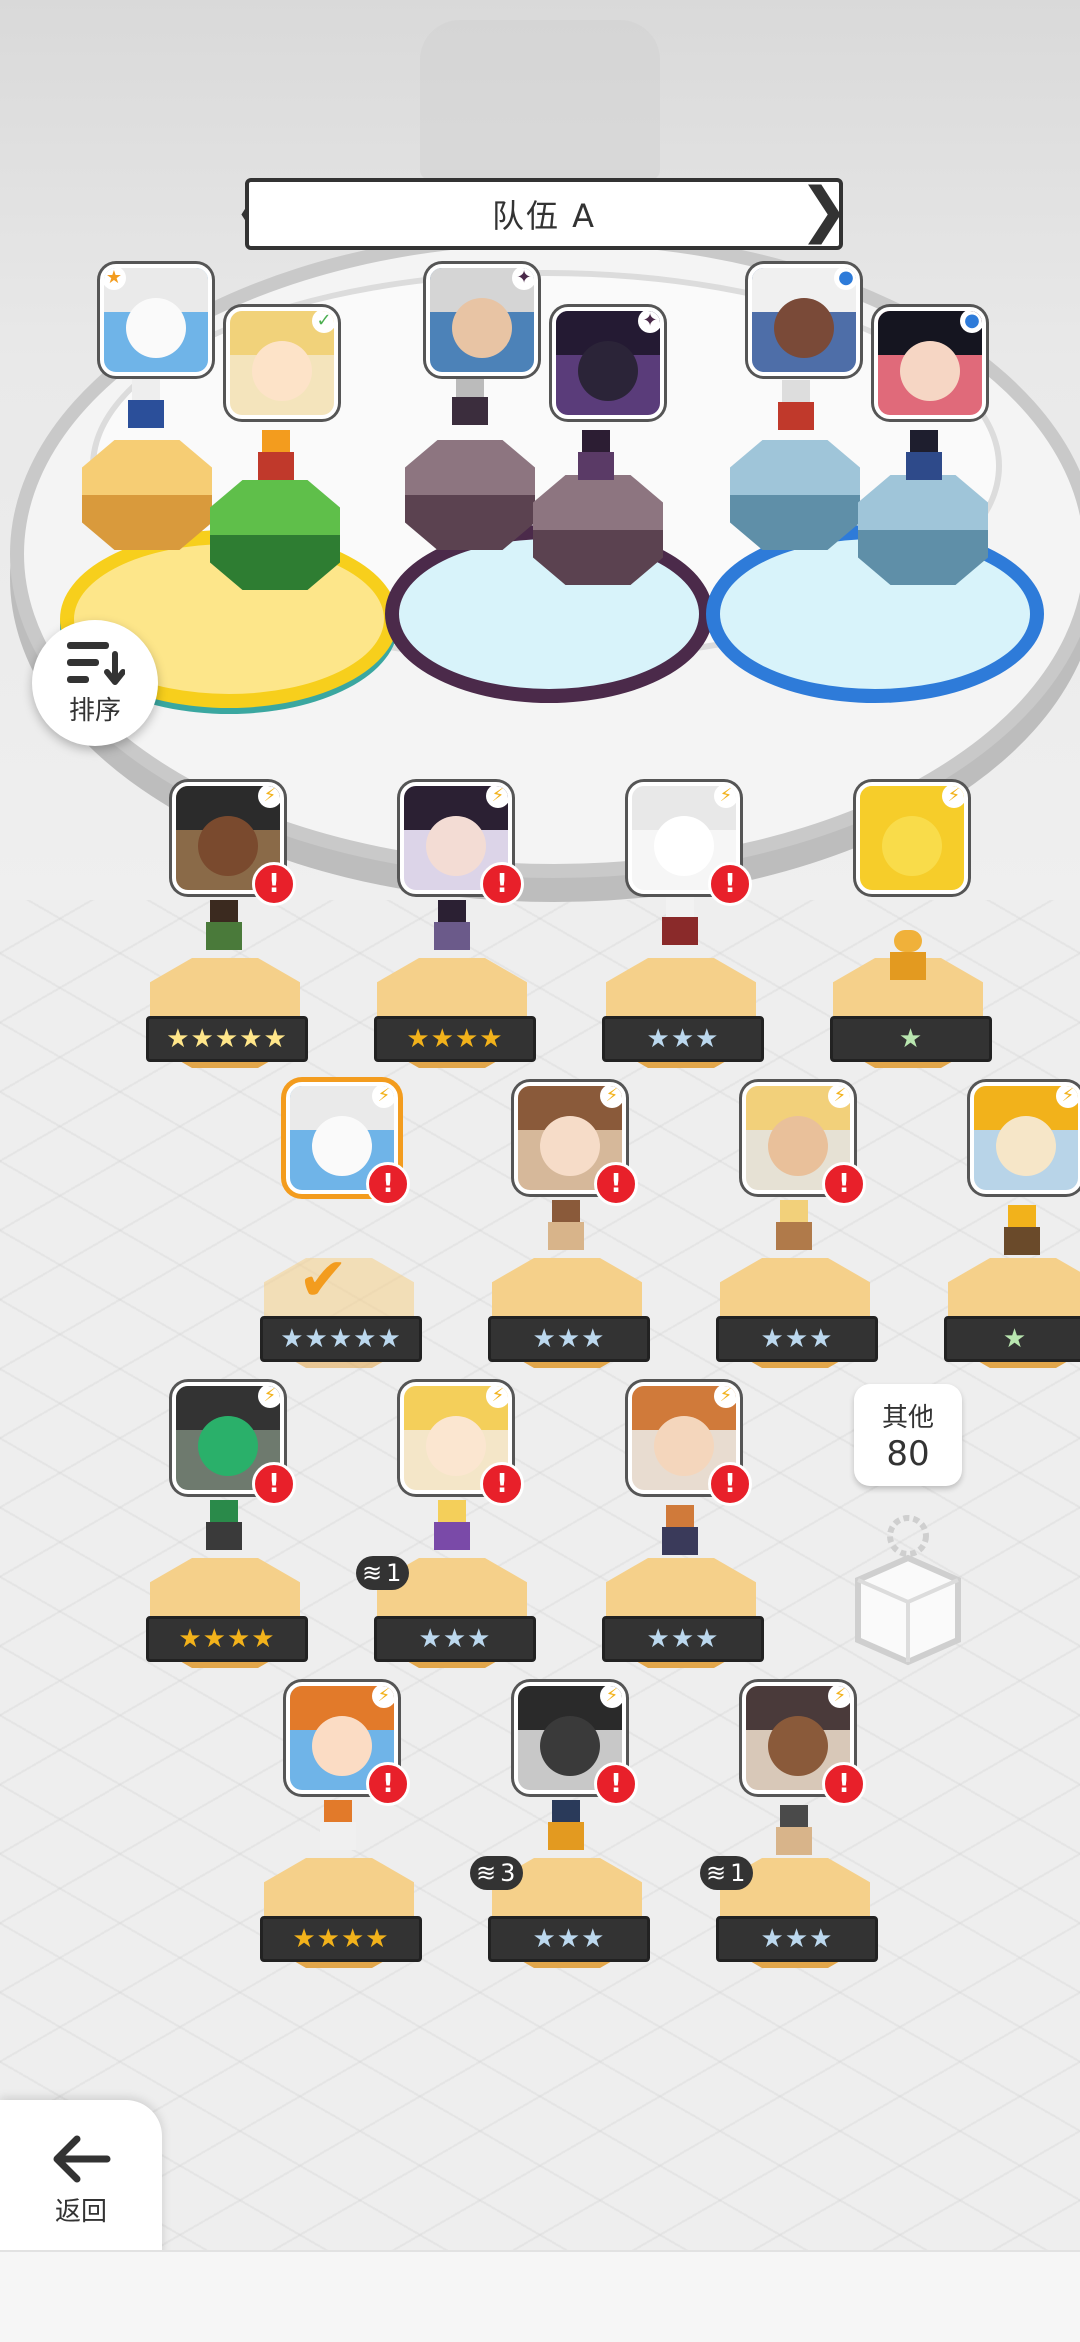 The height and width of the screenshot is (2342, 1080). I want to click on others-count-bubble: 其他 80, so click(908, 1435).